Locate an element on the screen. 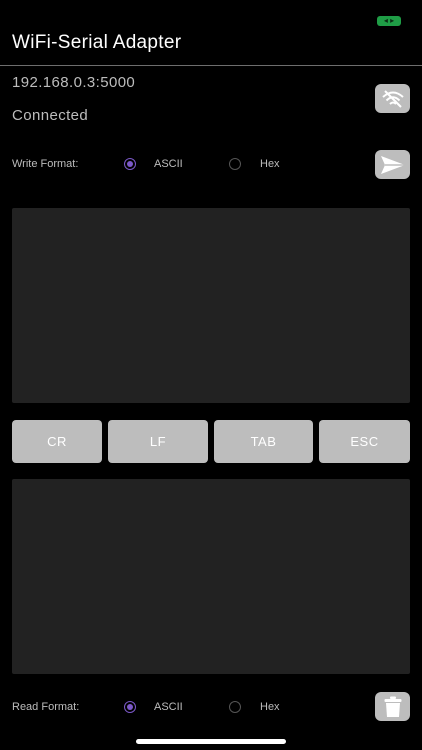  home-indicator is located at coordinates (211, 741).